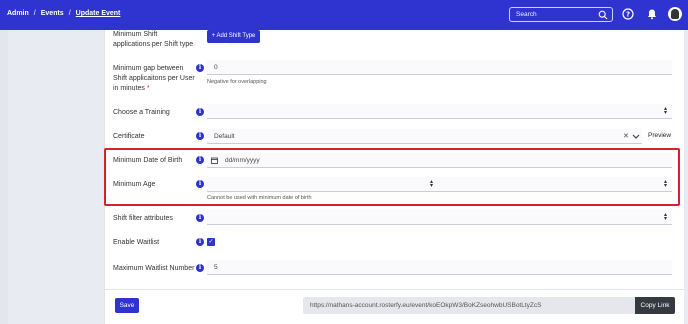 This screenshot has height=324, width=688. I want to click on certificate-select: Default ✕, so click(424, 136).